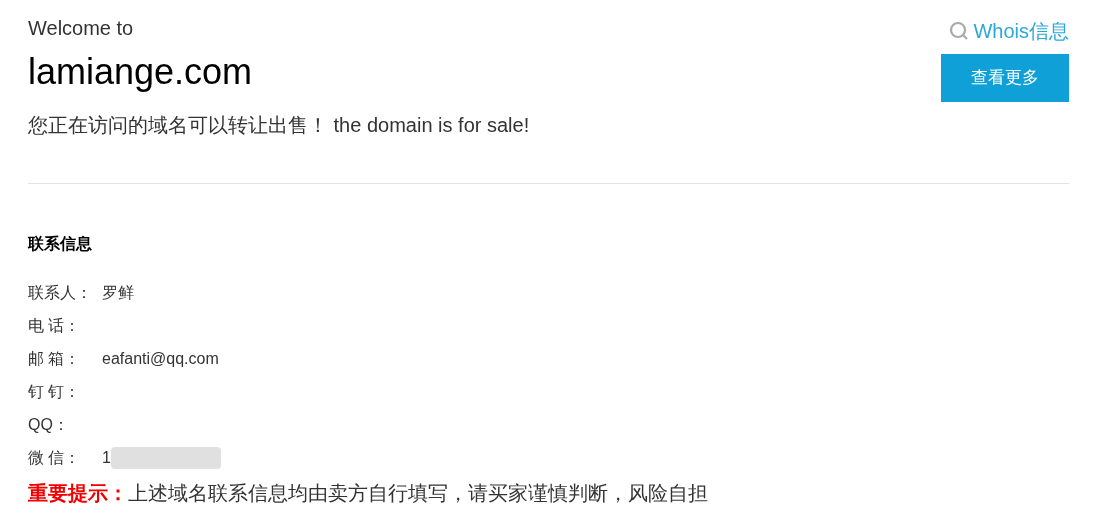 The image size is (1097, 522). Describe the element at coordinates (55, 391) in the screenshot. I see `contact-label: 钉 钉：` at that location.